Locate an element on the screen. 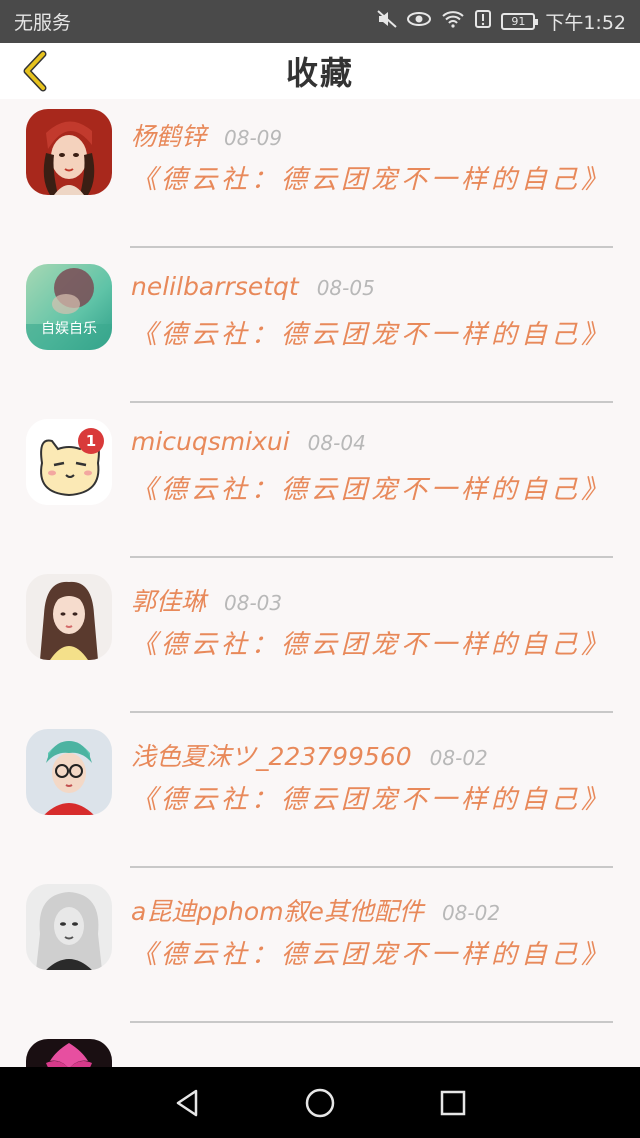  item-author: 郭佳琳 is located at coordinates (169, 601).